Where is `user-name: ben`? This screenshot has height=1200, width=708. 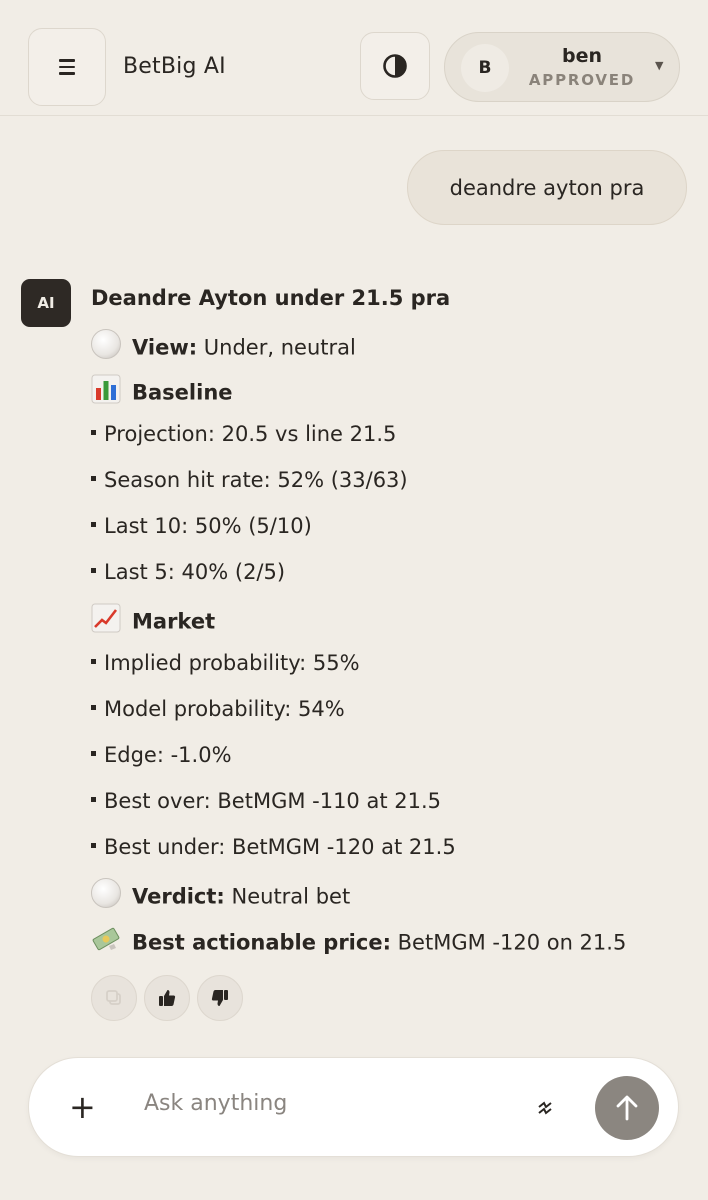
user-name: ben is located at coordinates (581, 56).